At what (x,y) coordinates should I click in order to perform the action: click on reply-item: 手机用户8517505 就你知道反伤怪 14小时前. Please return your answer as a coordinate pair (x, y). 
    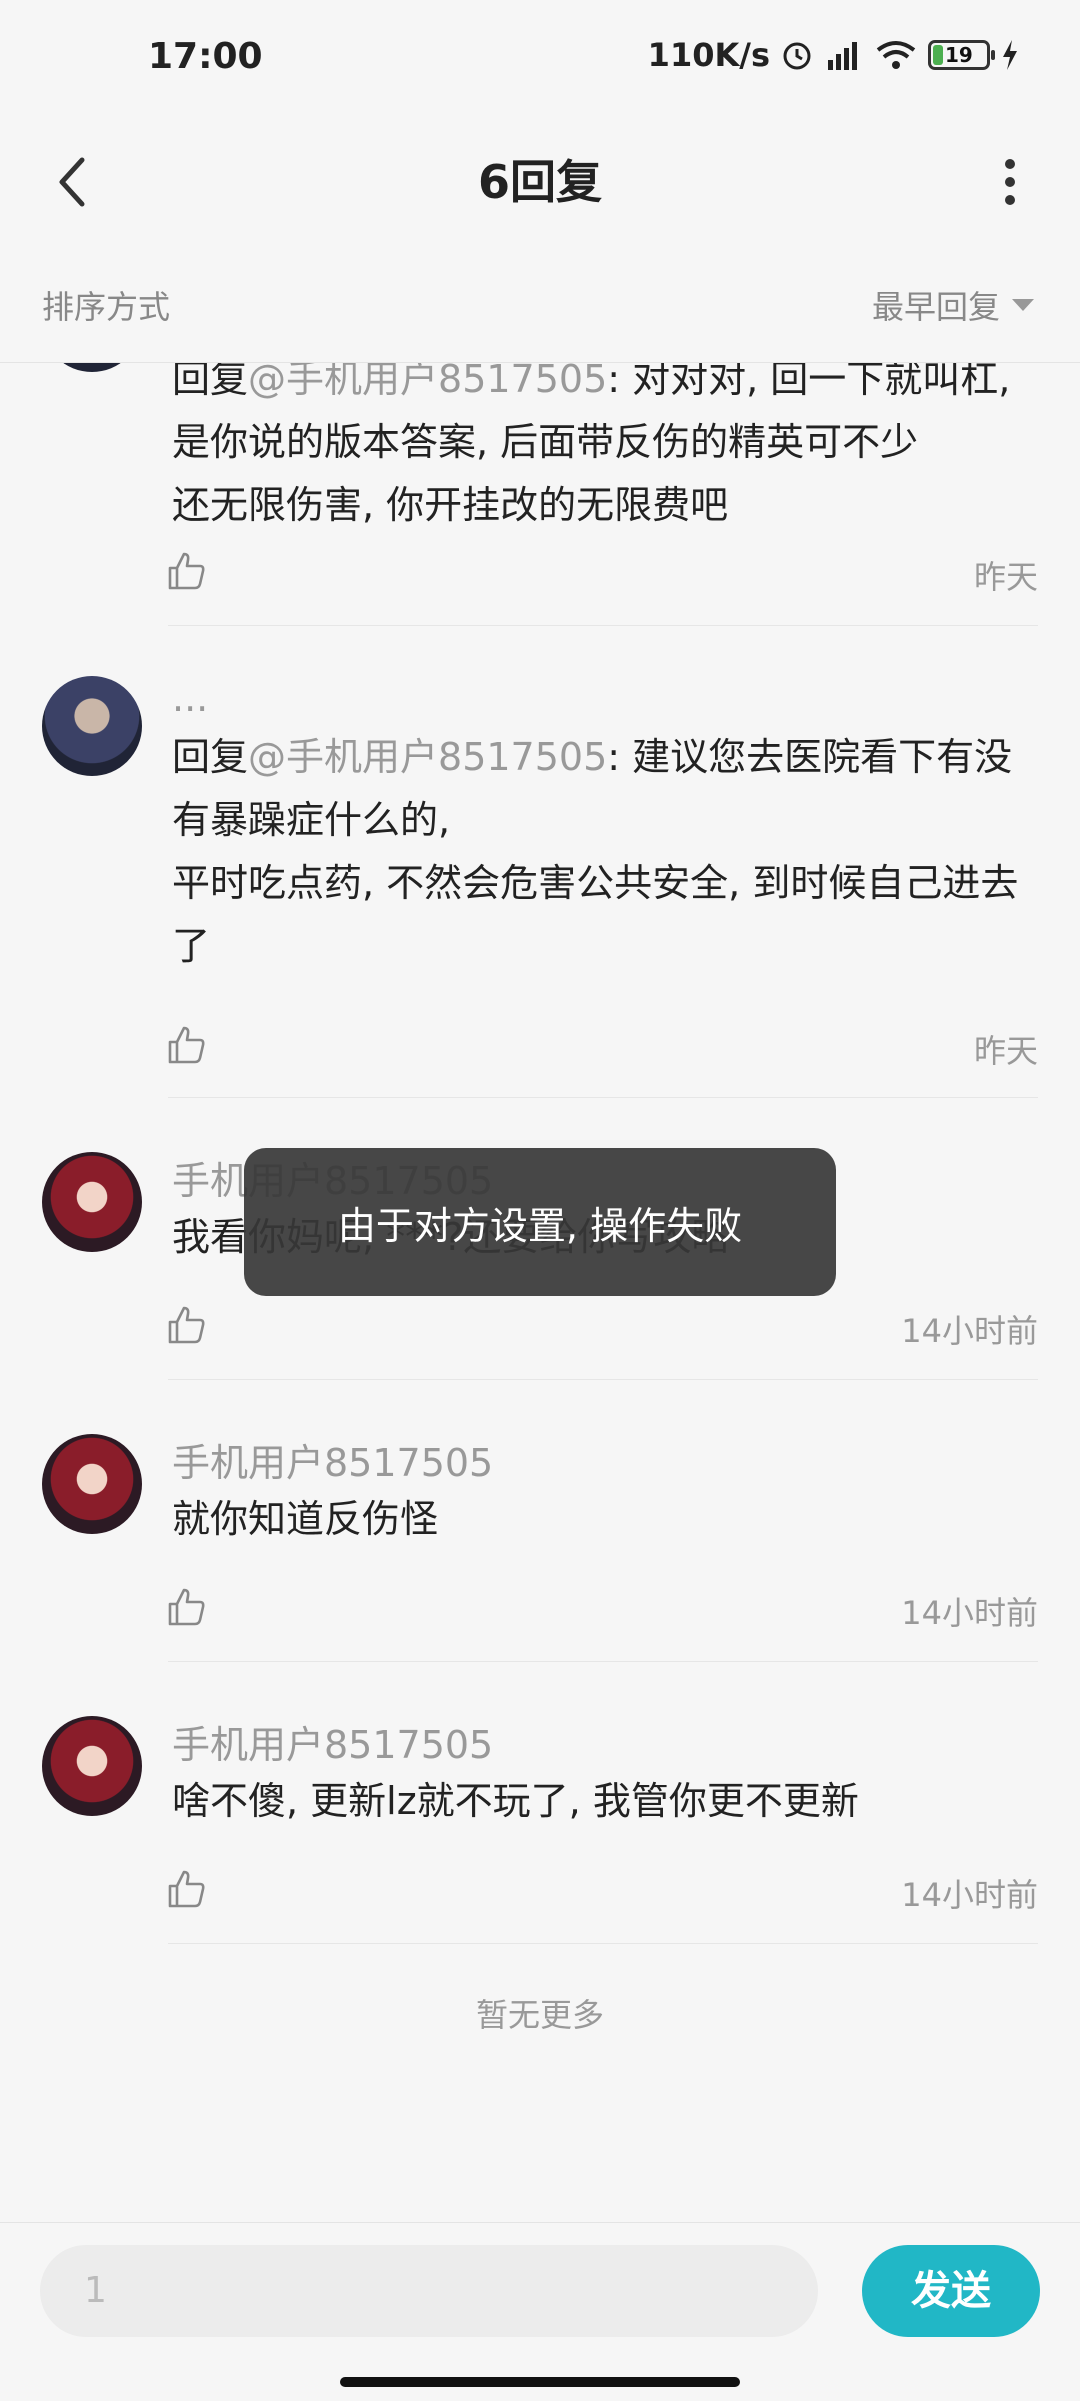
    Looking at the image, I should click on (540, 1521).